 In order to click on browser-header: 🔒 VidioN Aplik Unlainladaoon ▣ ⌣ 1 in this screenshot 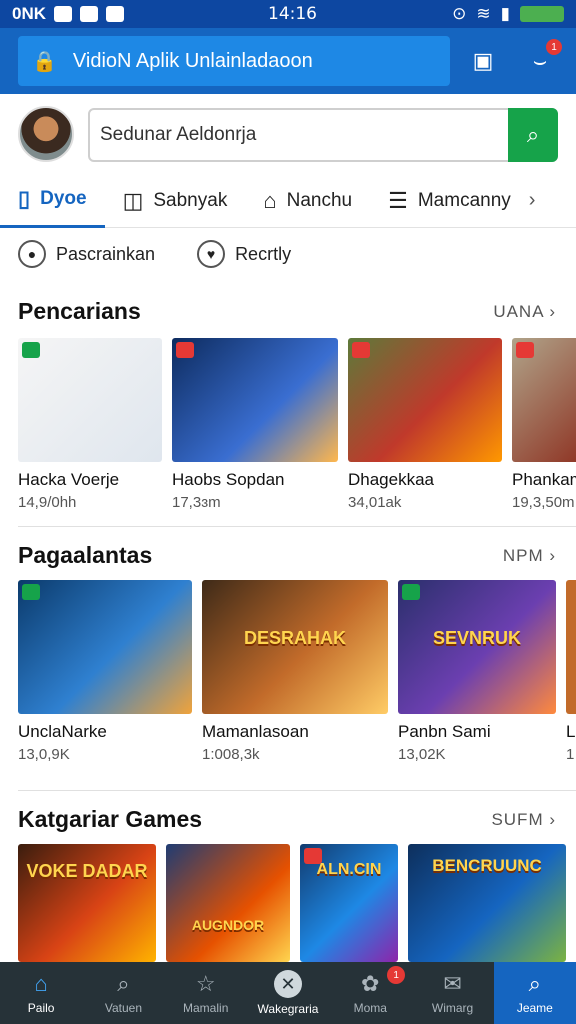, I will do `click(288, 61)`.